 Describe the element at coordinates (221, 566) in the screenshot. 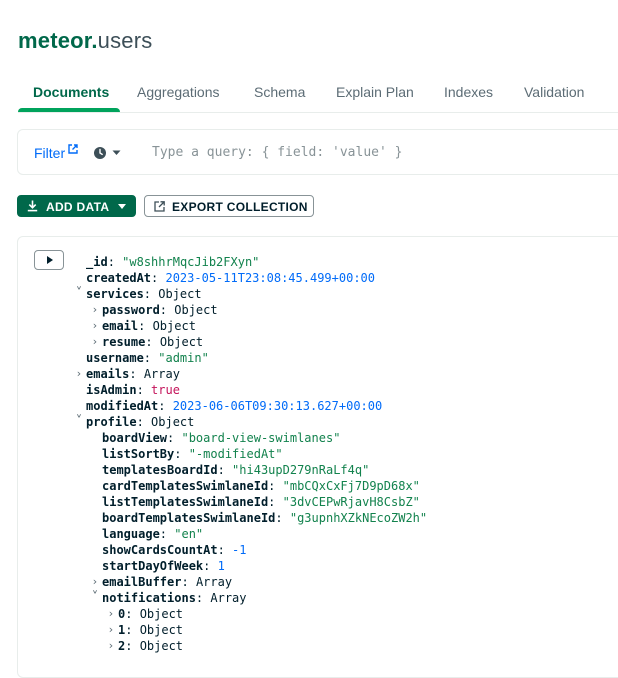

I see `field-value: 1` at that location.